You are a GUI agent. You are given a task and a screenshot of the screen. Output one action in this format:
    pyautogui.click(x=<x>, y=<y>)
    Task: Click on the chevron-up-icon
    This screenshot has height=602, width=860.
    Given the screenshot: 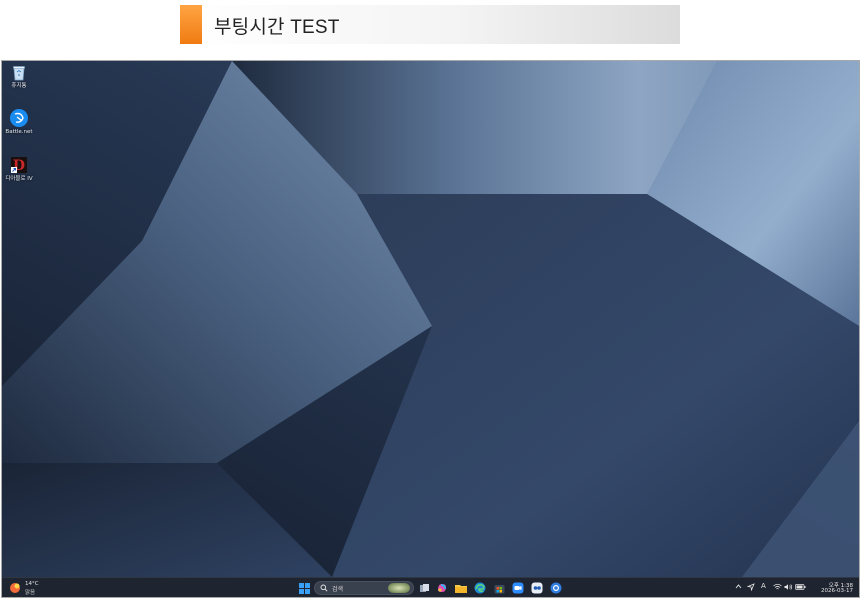 What is the action you would take?
    pyautogui.click(x=738, y=586)
    